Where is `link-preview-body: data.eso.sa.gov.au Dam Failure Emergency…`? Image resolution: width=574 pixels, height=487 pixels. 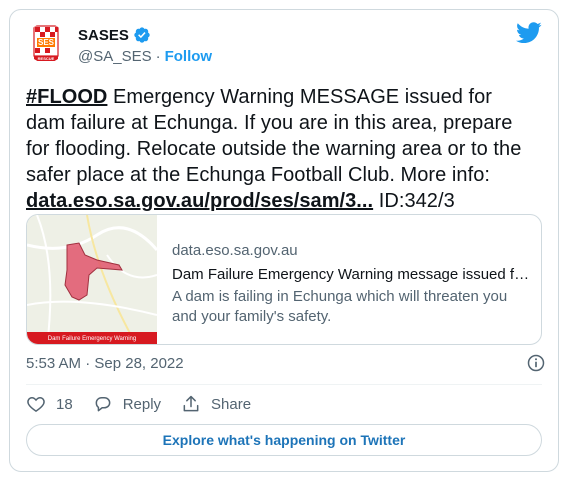
link-preview-body: data.eso.sa.gov.au Dam Failure Emergency… is located at coordinates (352, 284).